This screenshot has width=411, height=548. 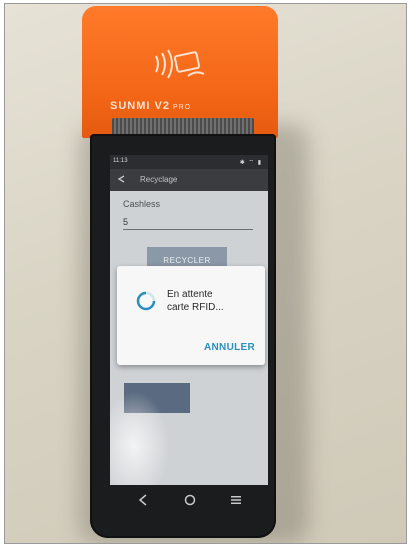 I want to click on nav-back-icon, so click(x=143, y=500).